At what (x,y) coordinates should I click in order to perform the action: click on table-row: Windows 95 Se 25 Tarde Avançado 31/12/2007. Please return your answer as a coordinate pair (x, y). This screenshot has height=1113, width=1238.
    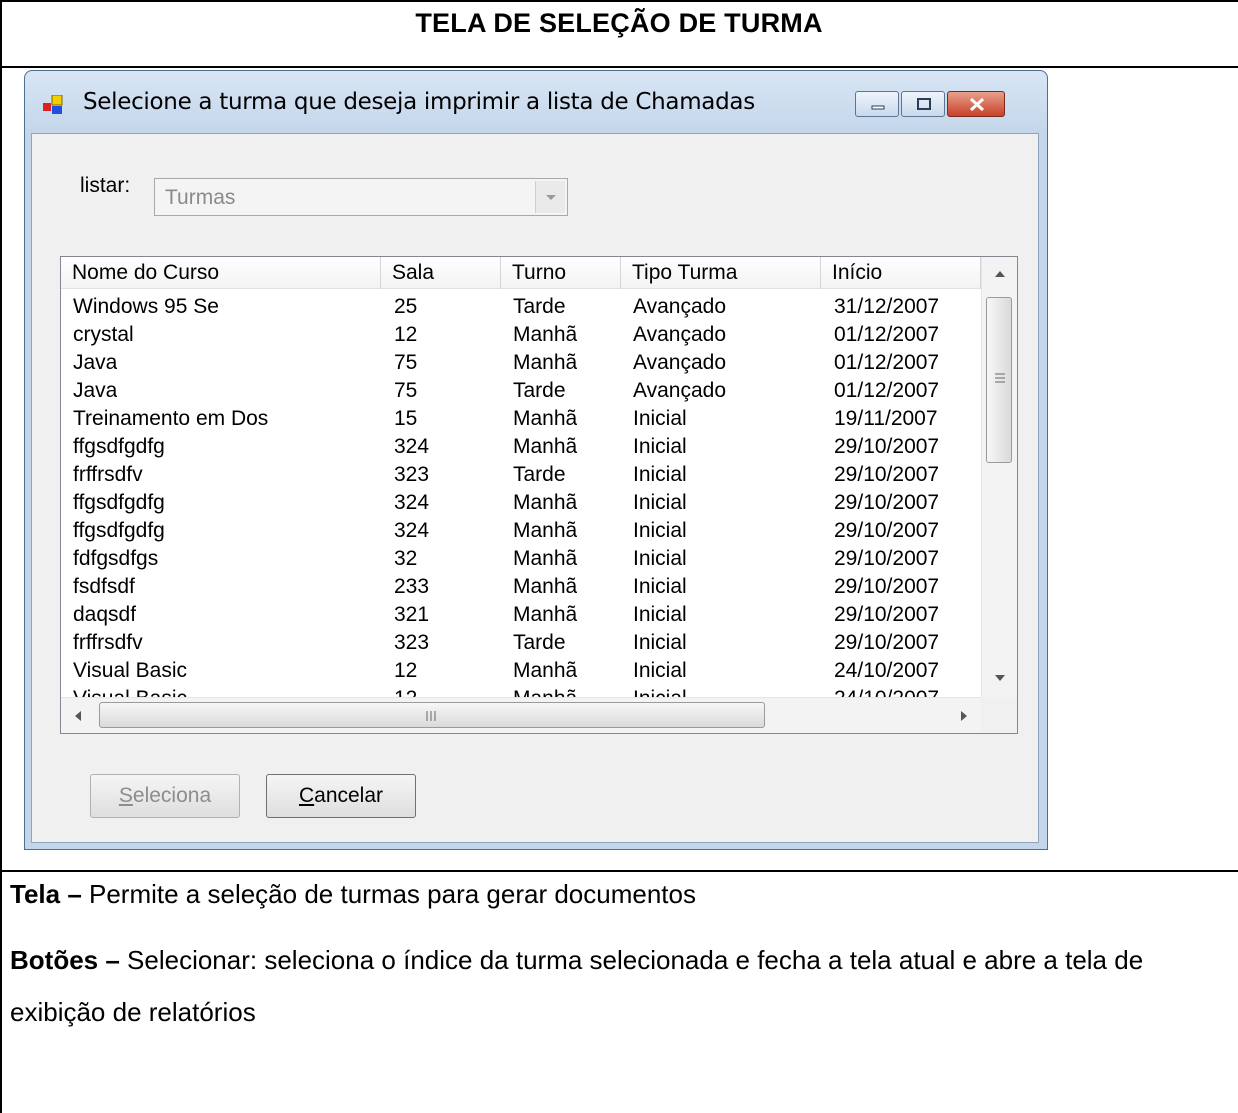
    Looking at the image, I should click on (521, 307).